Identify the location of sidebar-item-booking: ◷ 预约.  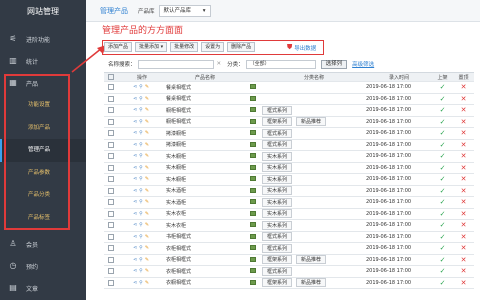
(43, 266).